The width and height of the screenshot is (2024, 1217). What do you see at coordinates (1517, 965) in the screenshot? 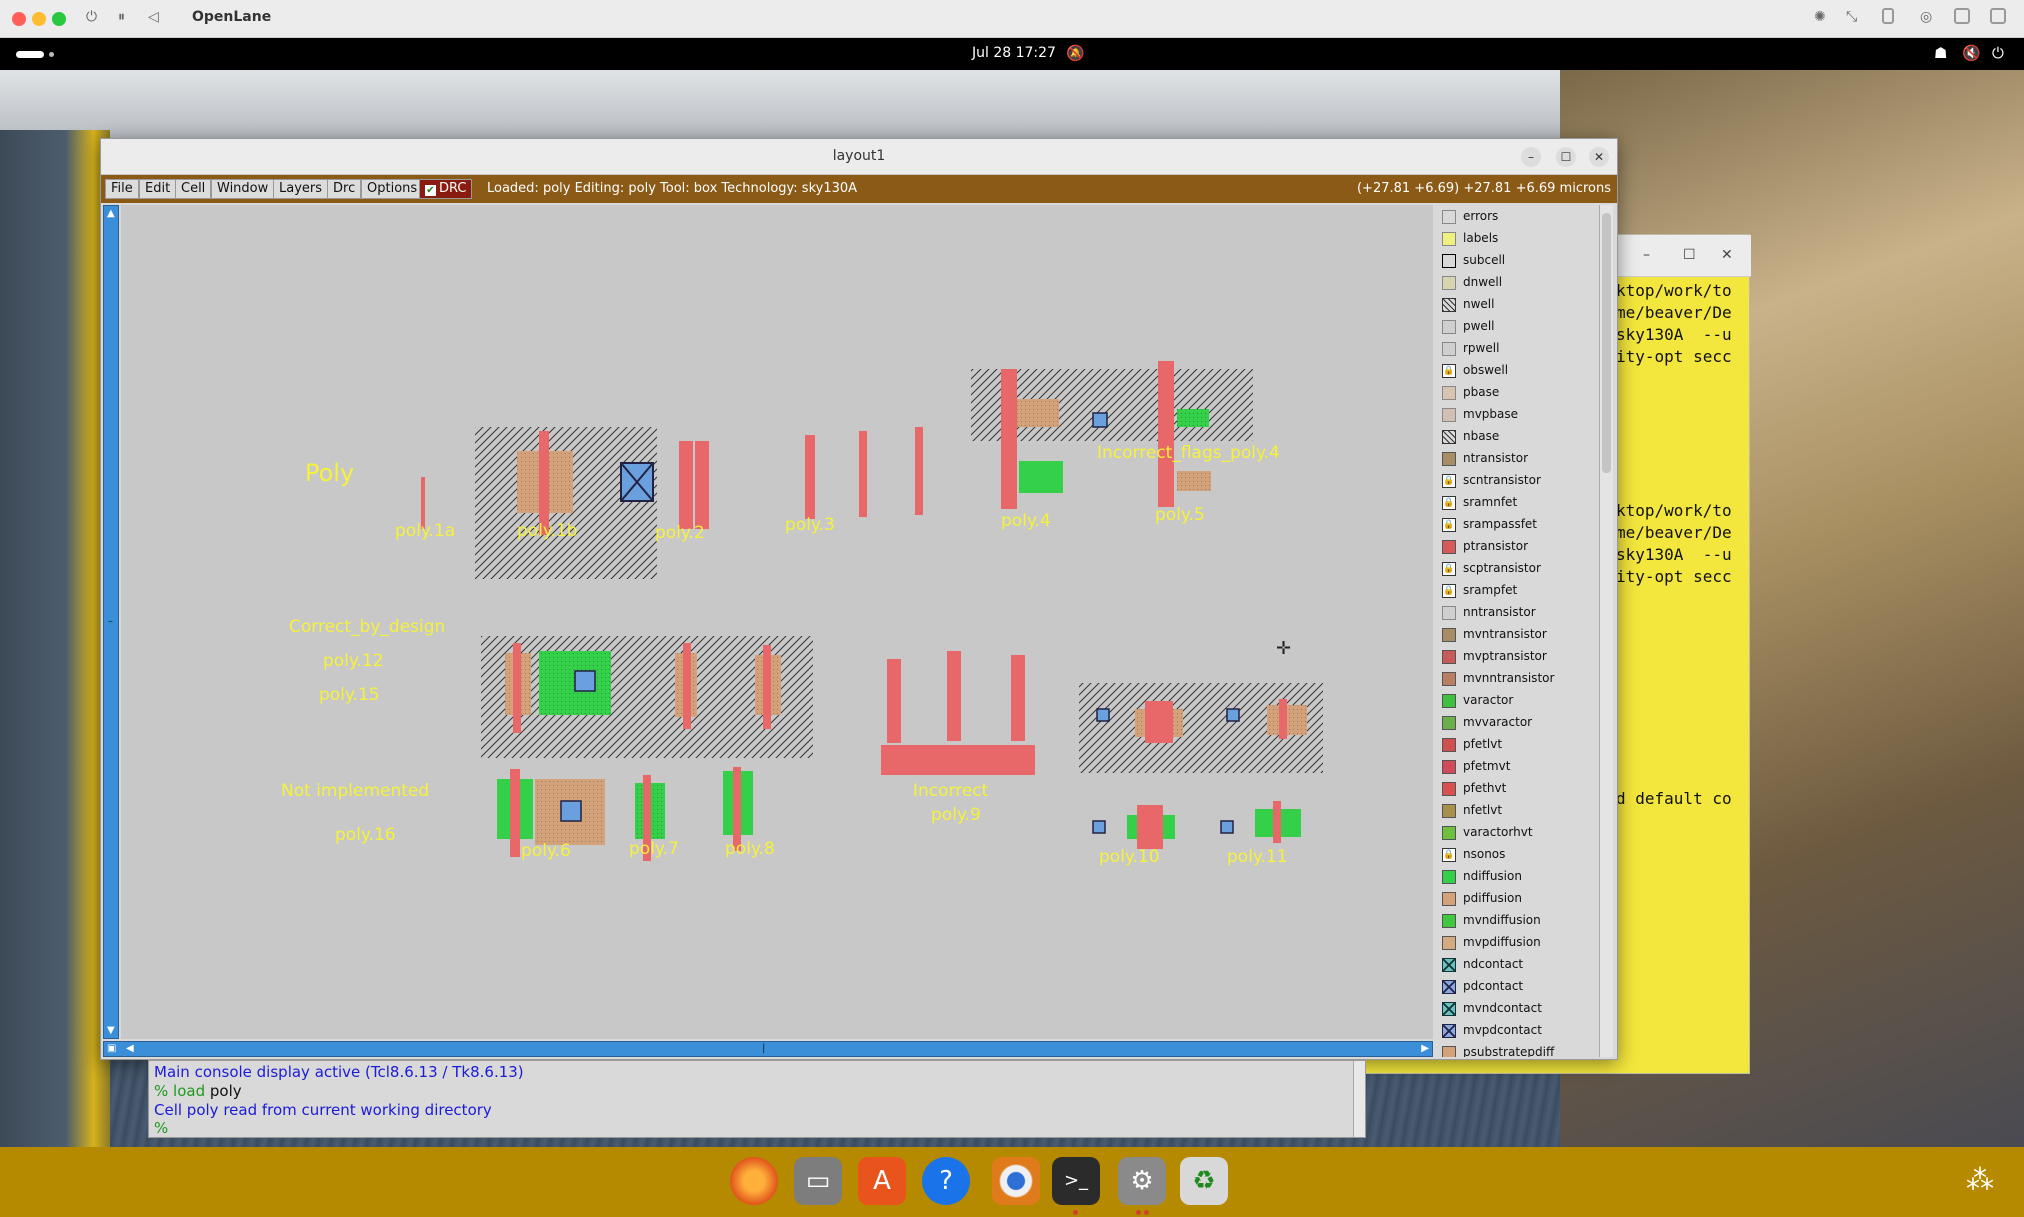
I see `layer-ndcontact: ndcontact` at bounding box center [1517, 965].